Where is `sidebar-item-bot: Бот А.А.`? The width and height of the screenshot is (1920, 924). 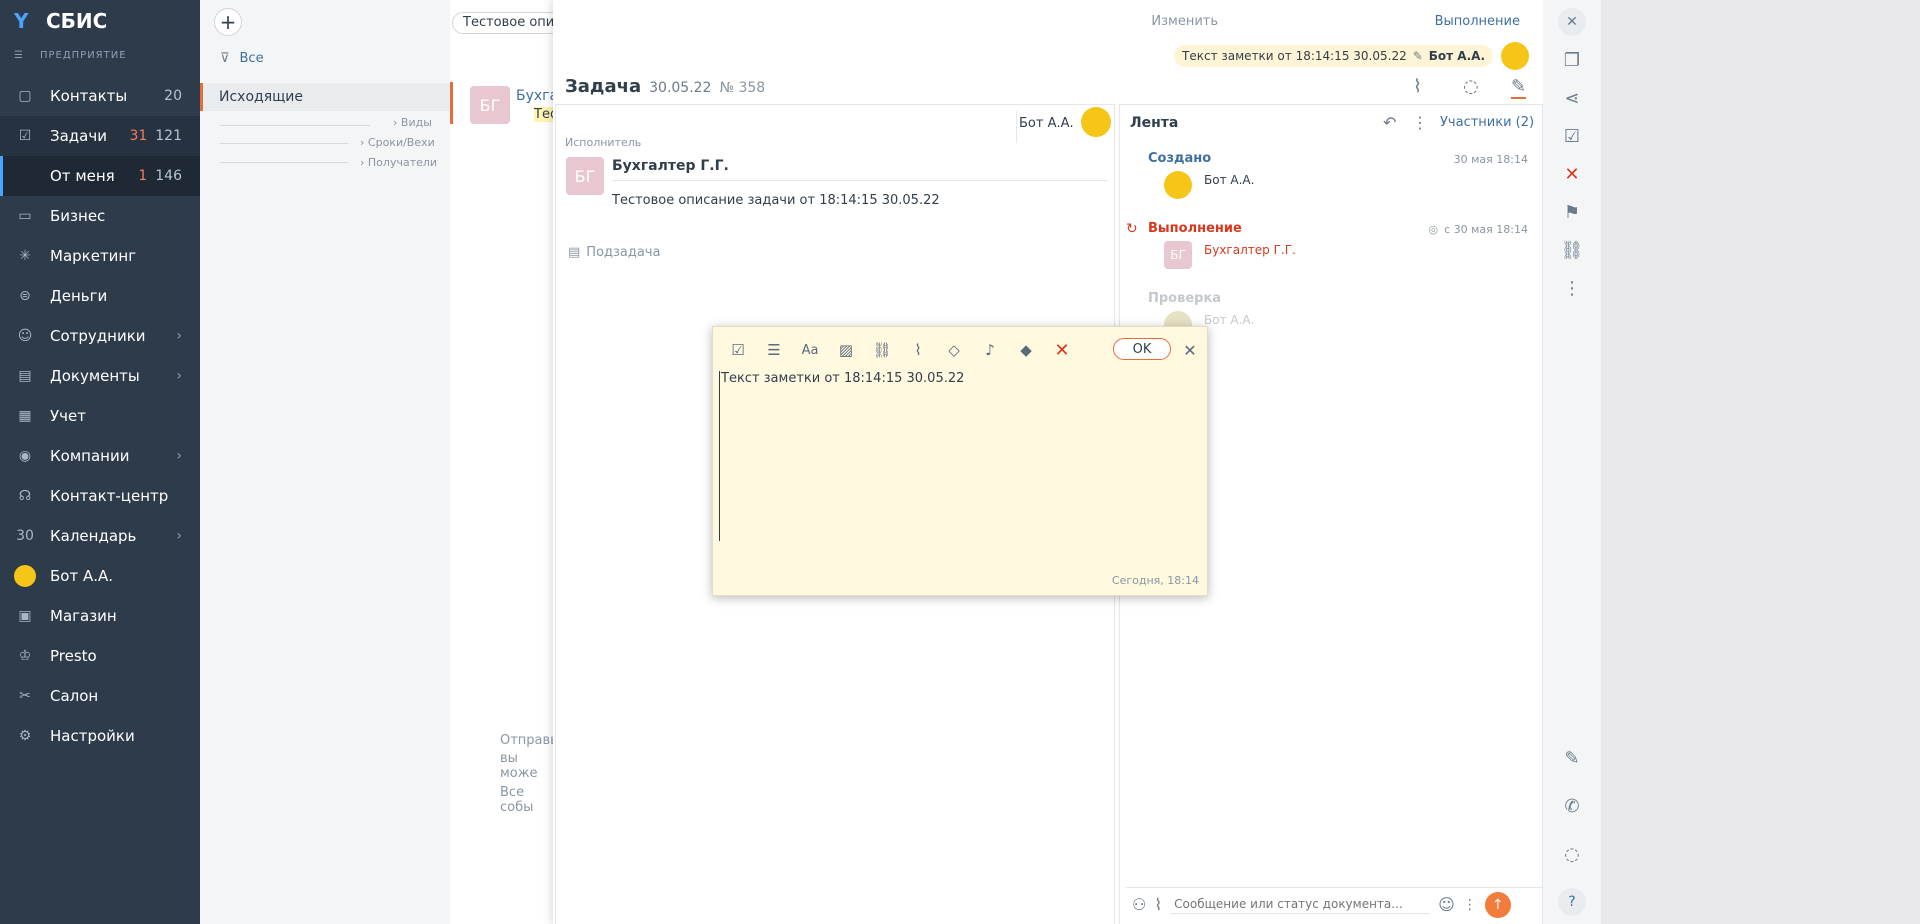 sidebar-item-bot: Бот А.А. is located at coordinates (100, 576).